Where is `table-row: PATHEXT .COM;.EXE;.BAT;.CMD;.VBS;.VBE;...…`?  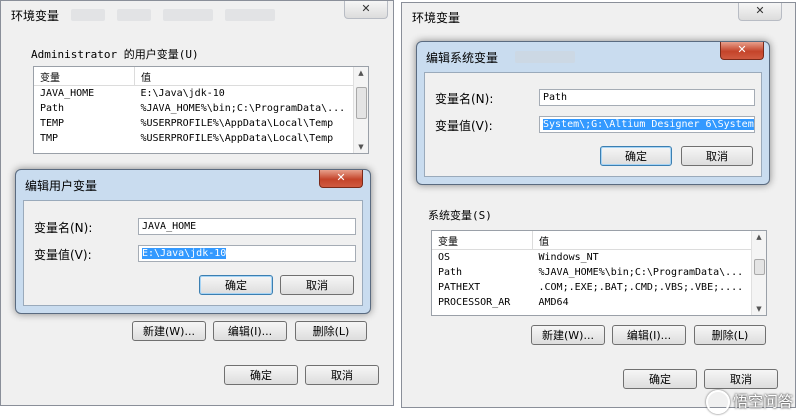 table-row: PATHEXT .COM;.EXE;.BAT;.CMD;.VBS;.VBE;...… is located at coordinates (599, 287).